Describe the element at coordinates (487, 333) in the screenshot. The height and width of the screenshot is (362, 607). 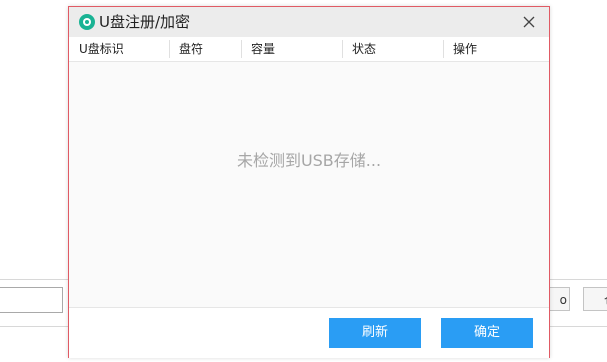
I see `ok-button: 确定` at that location.